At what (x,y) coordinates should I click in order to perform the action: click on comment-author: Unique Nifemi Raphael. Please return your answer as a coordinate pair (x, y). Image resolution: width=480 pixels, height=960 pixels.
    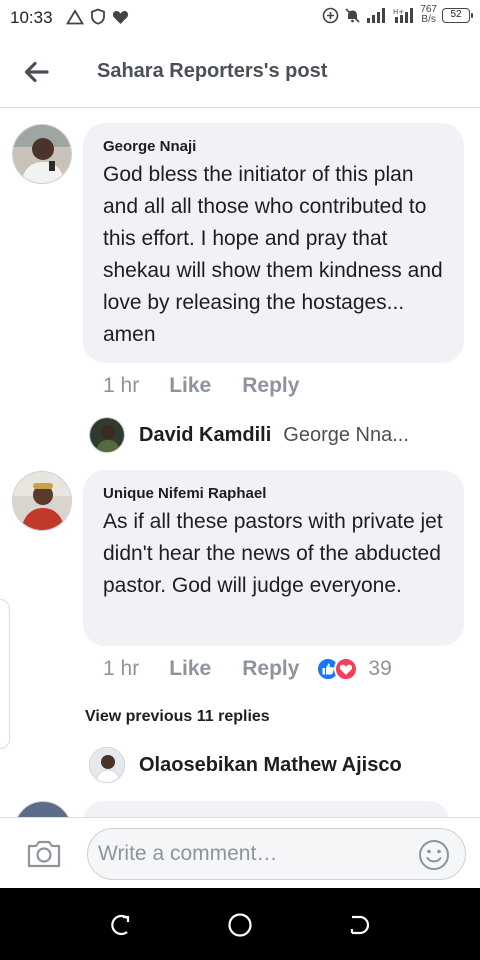
    Looking at the image, I should click on (273, 493).